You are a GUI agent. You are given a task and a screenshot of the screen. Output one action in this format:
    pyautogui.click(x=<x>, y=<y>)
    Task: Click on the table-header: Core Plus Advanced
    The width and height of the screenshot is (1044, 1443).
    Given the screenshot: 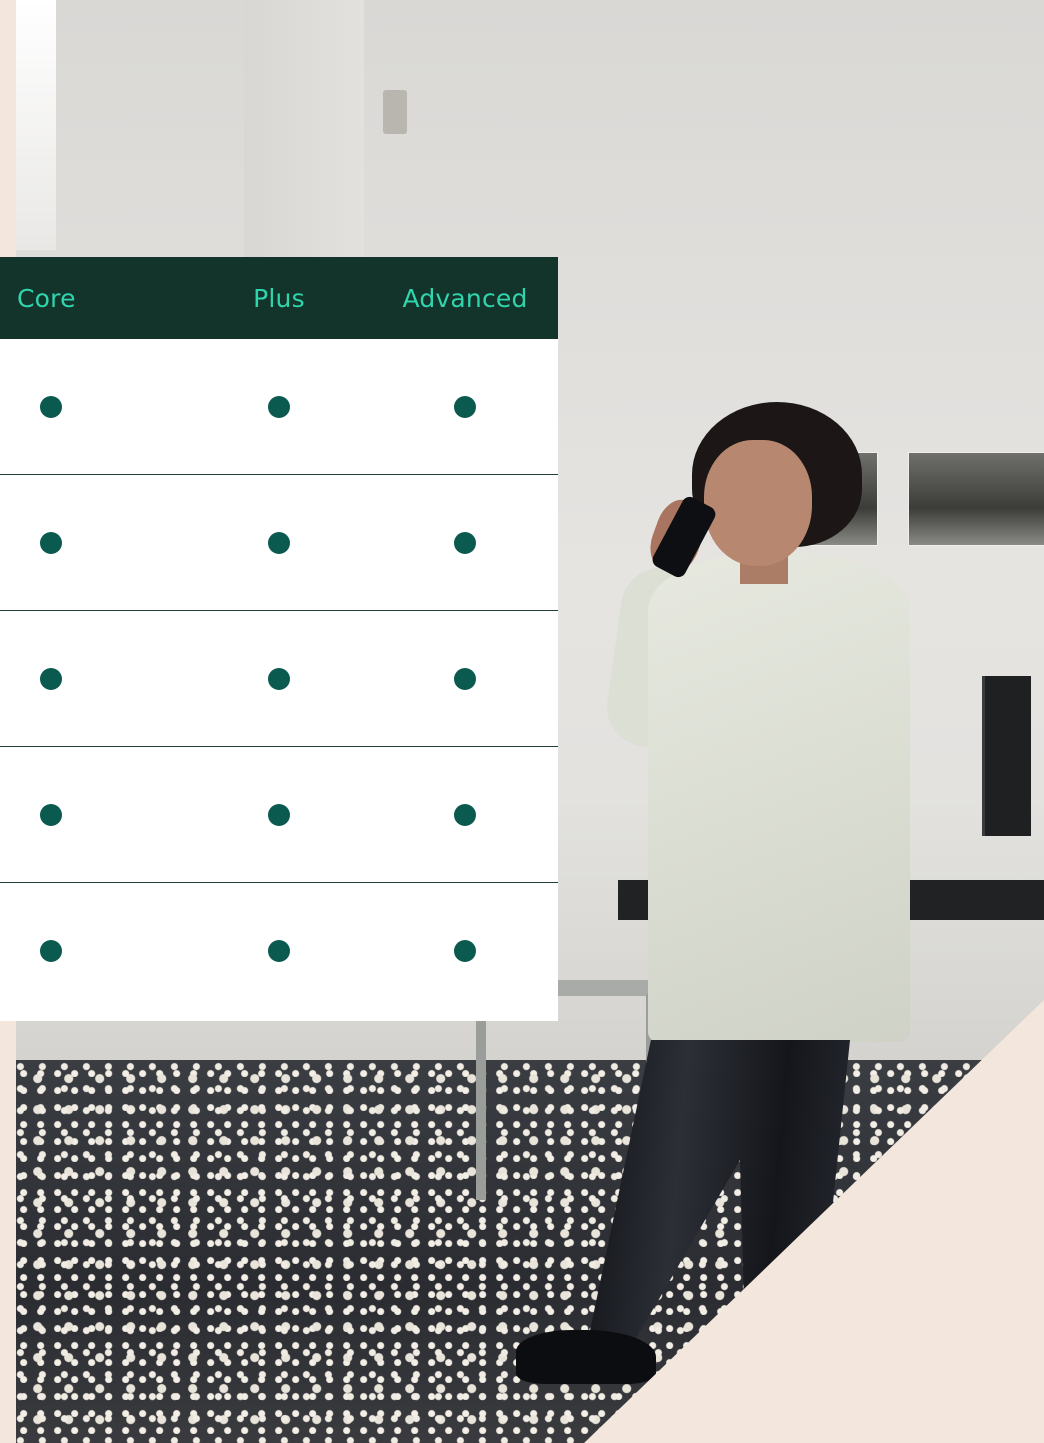 What is the action you would take?
    pyautogui.click(x=279, y=298)
    